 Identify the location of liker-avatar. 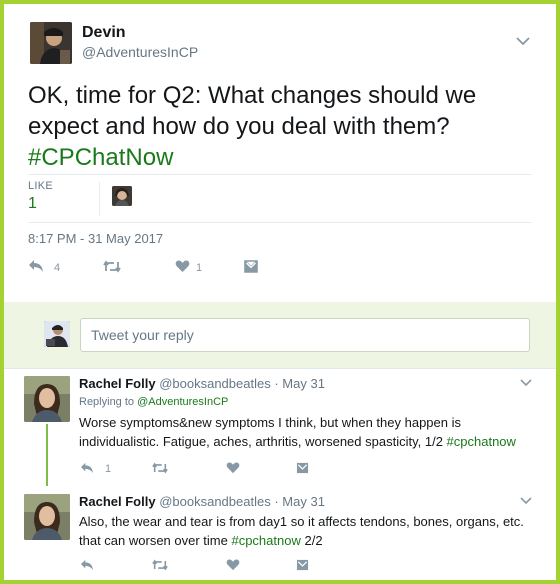
(122, 196).